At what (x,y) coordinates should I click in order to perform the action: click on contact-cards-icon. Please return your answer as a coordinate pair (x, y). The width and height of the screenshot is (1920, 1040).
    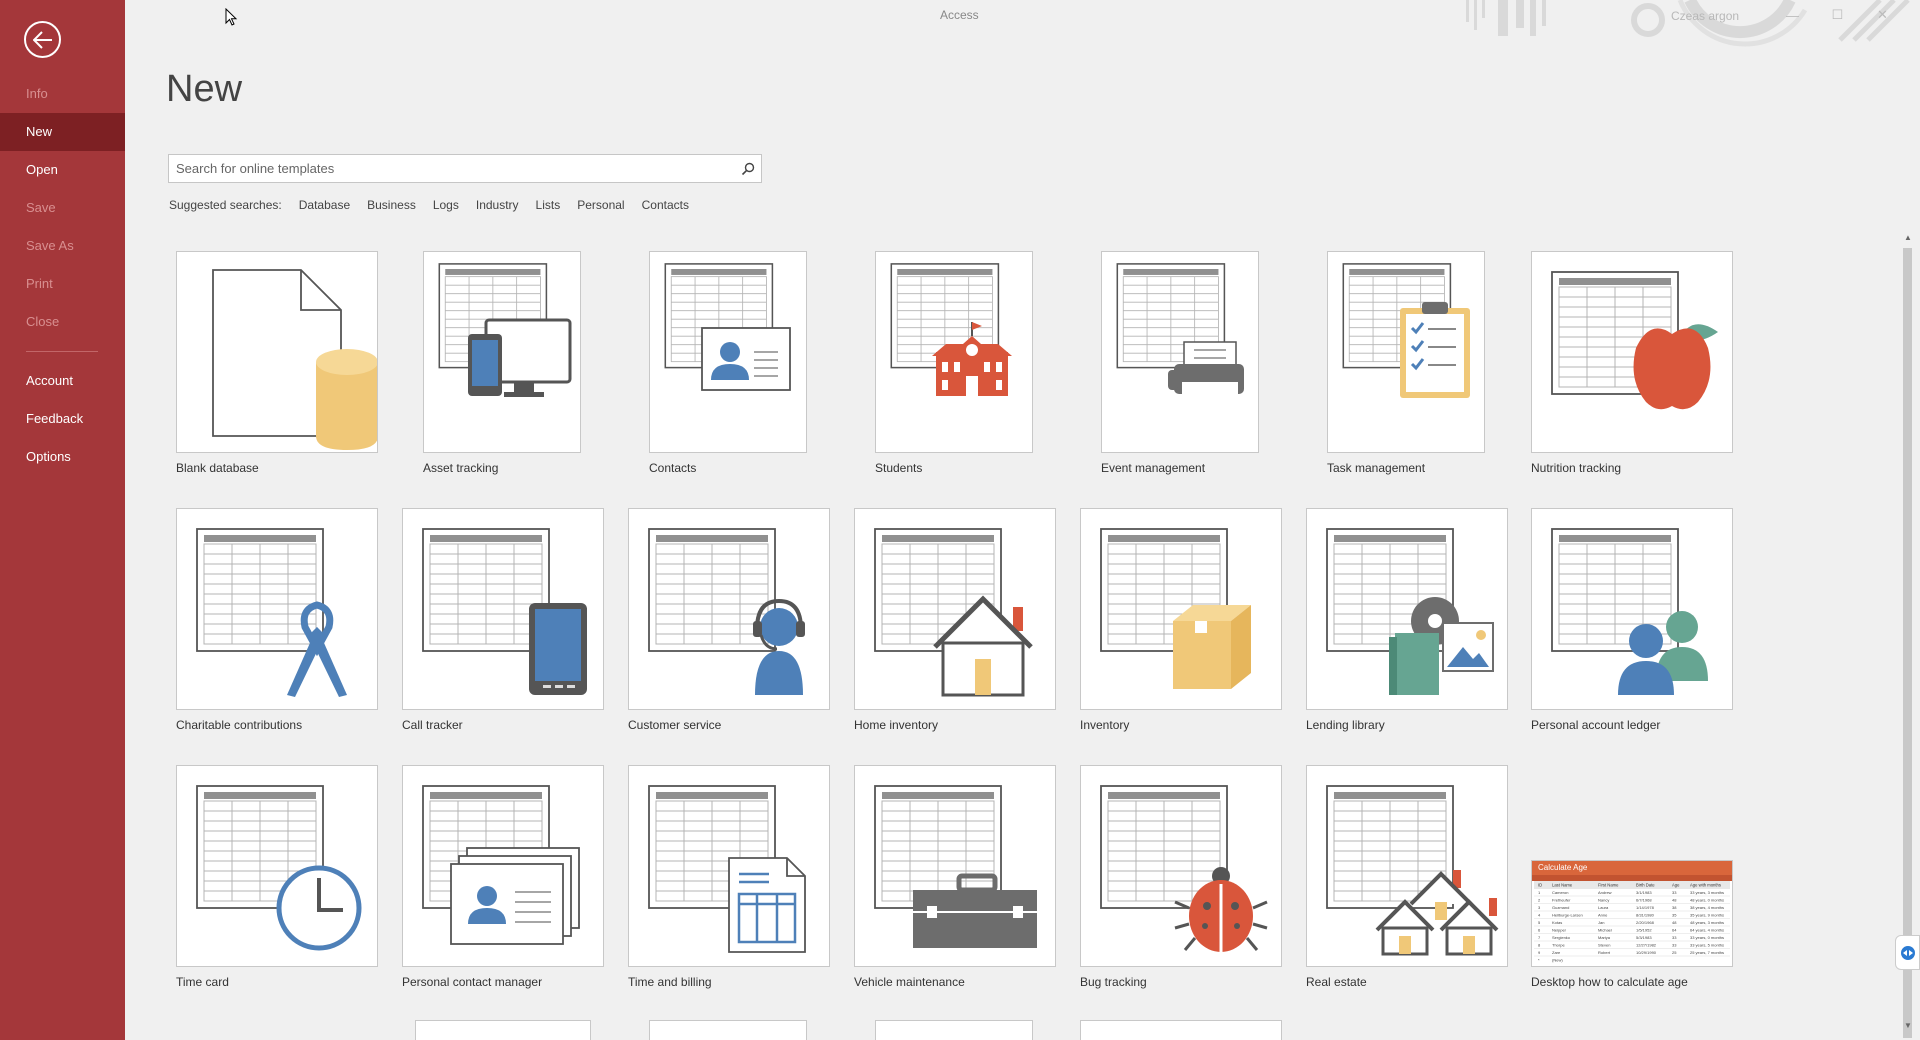
    Looking at the image, I should click on (501, 865).